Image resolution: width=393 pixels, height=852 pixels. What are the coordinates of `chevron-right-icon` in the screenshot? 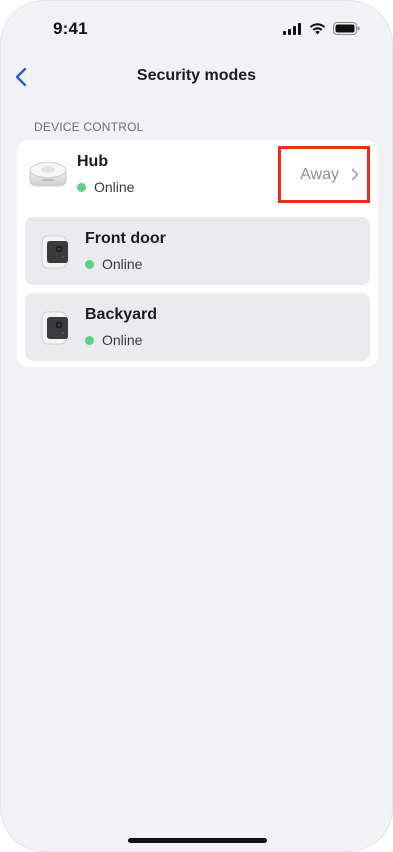 It's located at (355, 174).